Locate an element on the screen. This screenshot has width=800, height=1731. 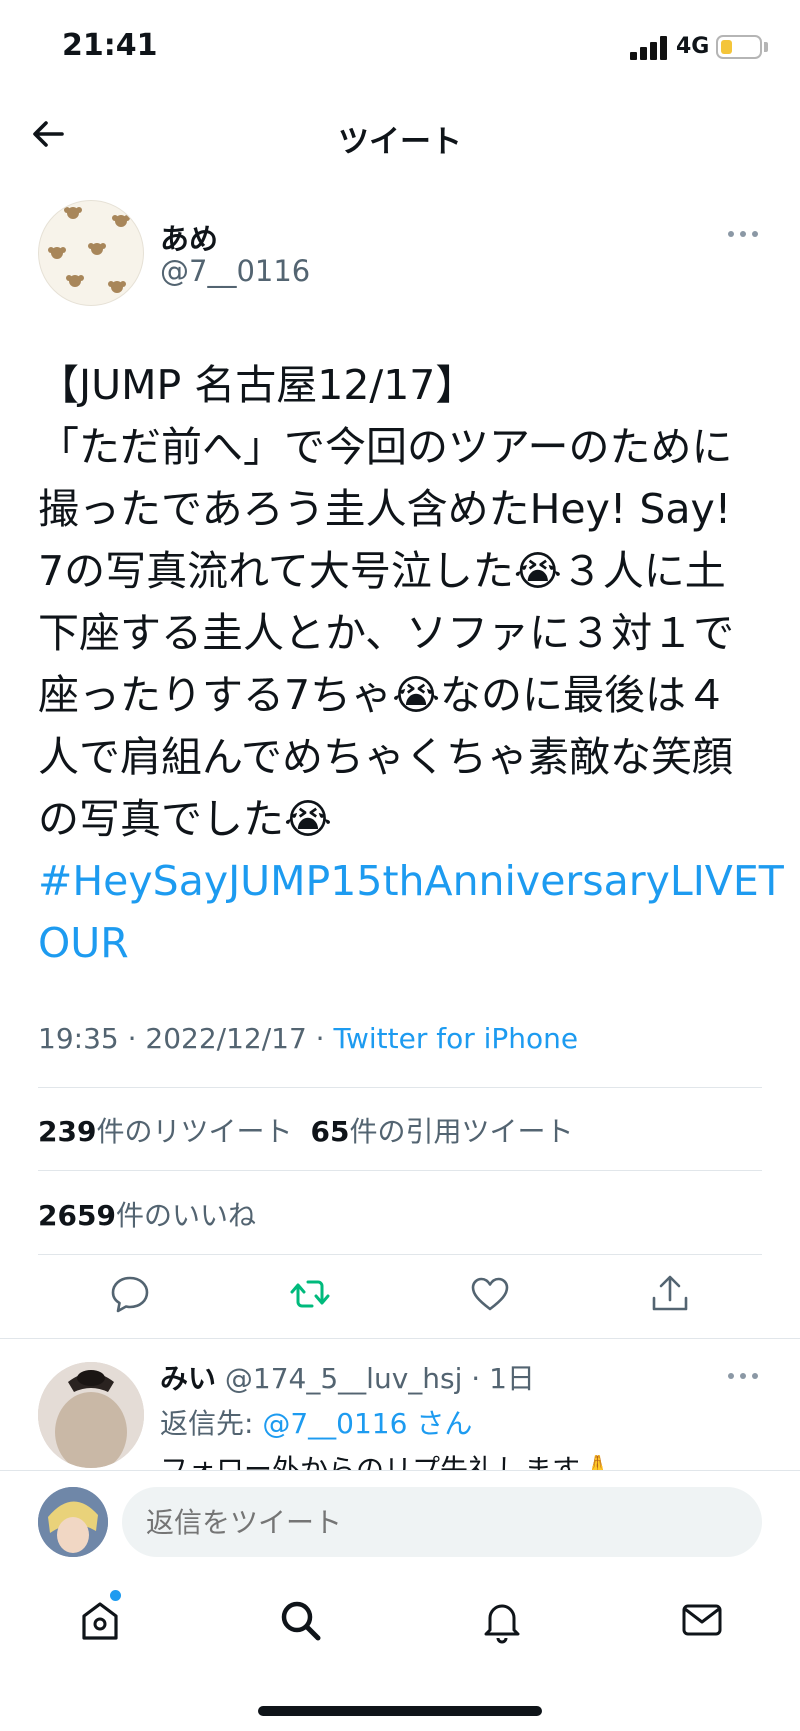
likes-label: 件のいいね is located at coordinates (186, 1215).